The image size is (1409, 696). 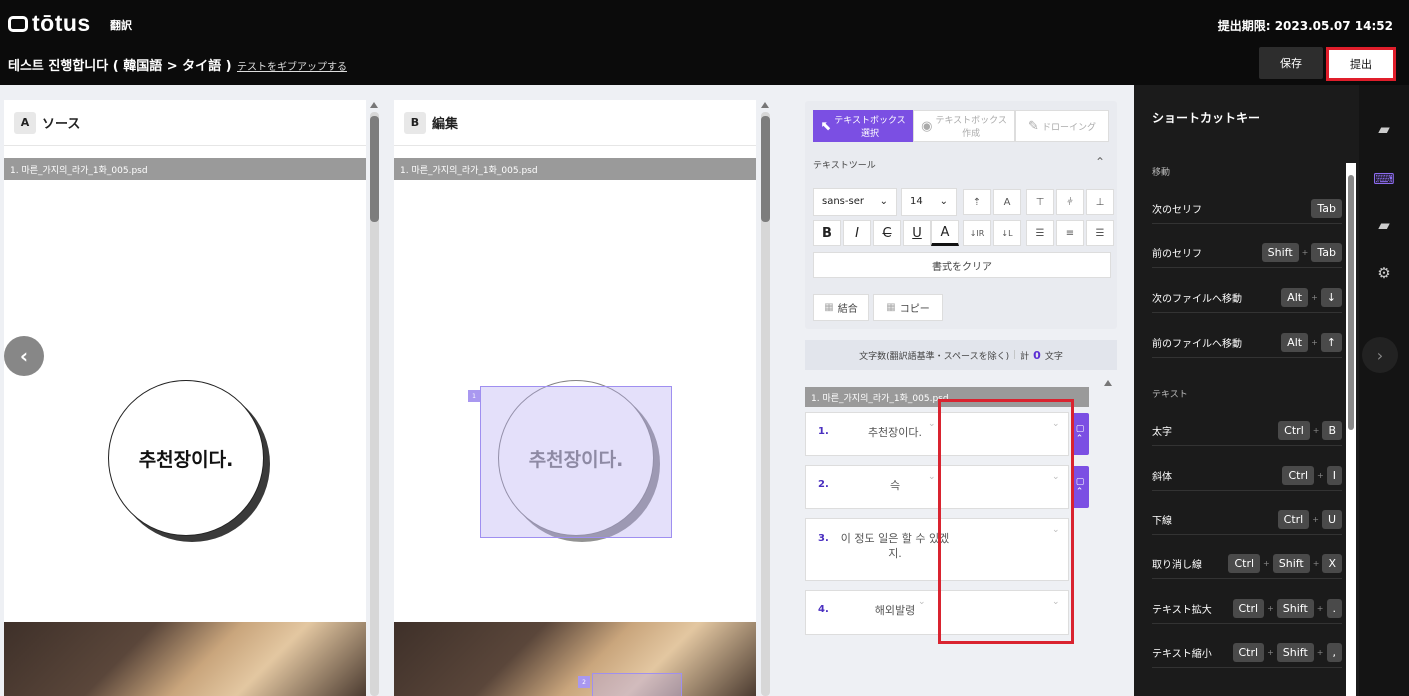 What do you see at coordinates (1007, 202) in the screenshot?
I see `letter-spacing-icon: A` at bounding box center [1007, 202].